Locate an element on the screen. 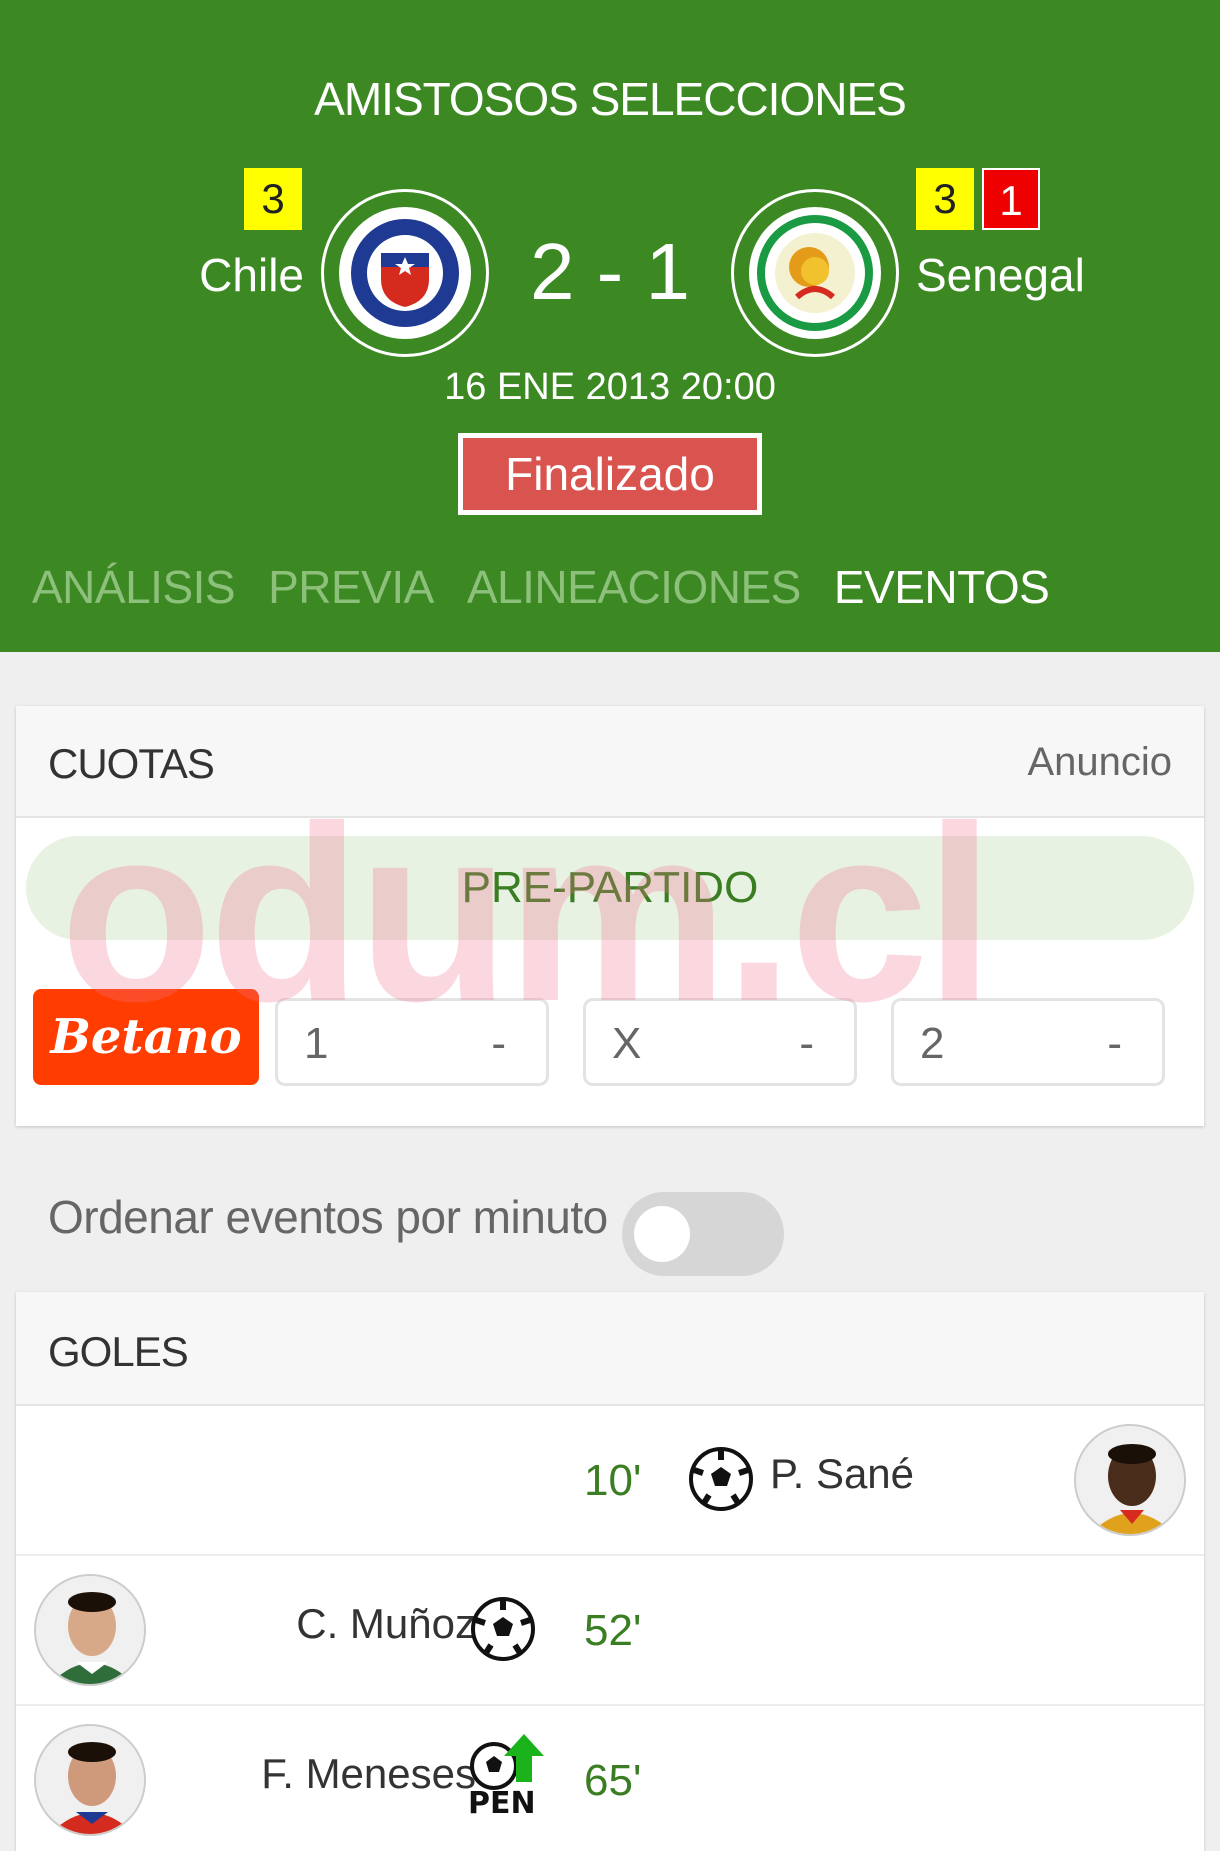 This screenshot has width=1220, height=1851. tab-eventos: EVENTOS is located at coordinates (942, 587).